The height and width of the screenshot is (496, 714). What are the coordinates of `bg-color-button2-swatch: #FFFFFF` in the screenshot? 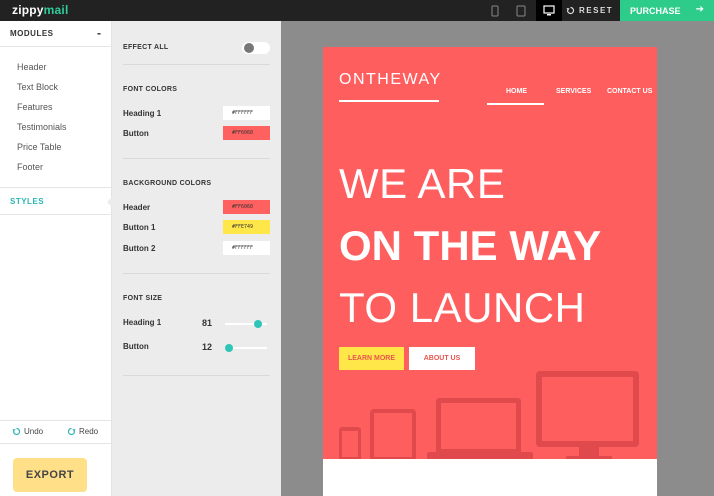 It's located at (246, 248).